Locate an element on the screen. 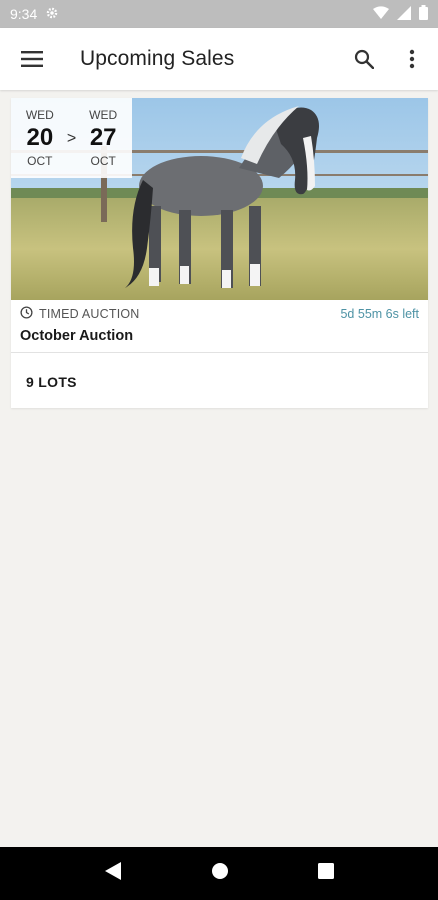  sale-date-range: WED 20 OCT > WED 27 OCT is located at coordinates (71, 138).